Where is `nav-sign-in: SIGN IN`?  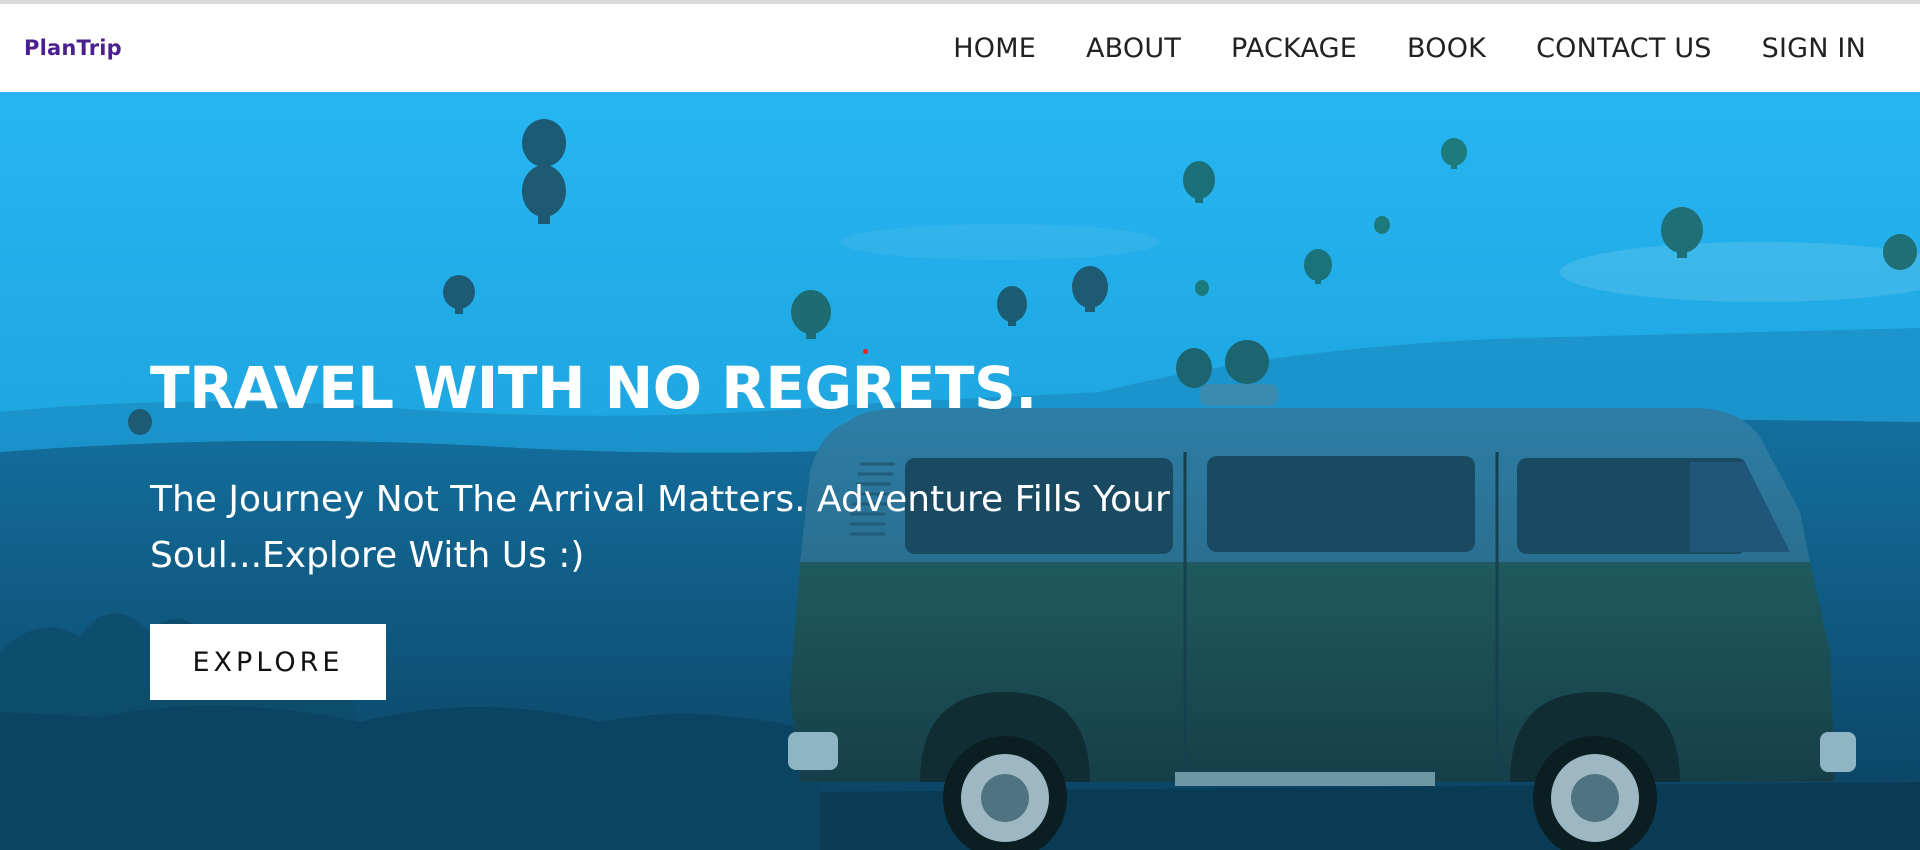 nav-sign-in: SIGN IN is located at coordinates (1814, 48).